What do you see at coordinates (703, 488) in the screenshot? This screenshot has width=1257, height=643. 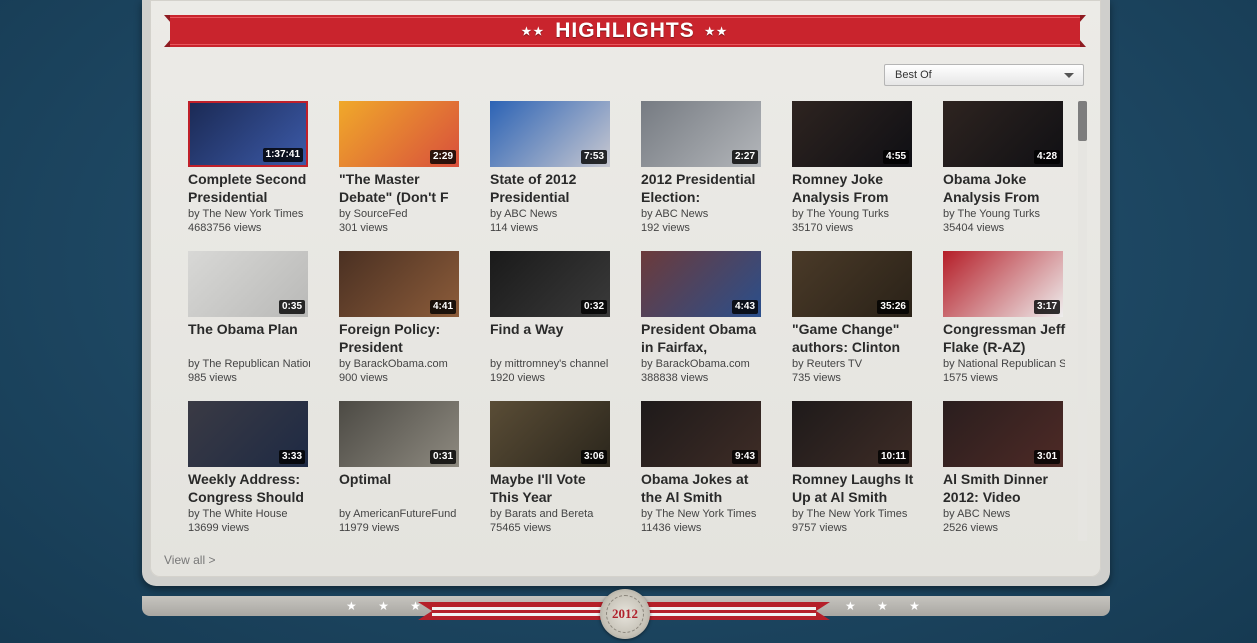 I see `video-title: Obama Jokes at the Al Smith` at bounding box center [703, 488].